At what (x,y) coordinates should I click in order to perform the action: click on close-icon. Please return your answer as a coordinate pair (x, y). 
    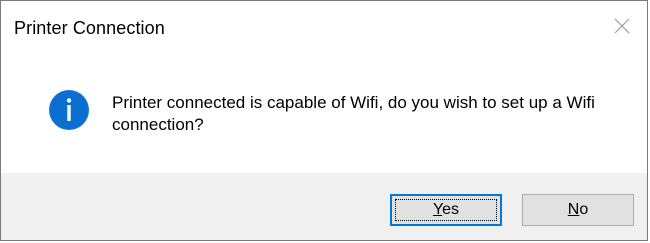
    Looking at the image, I should click on (622, 26).